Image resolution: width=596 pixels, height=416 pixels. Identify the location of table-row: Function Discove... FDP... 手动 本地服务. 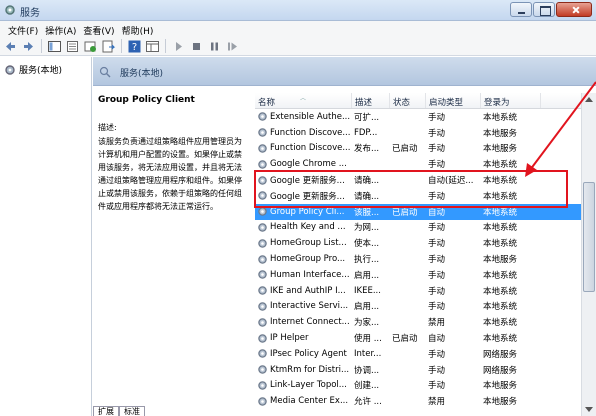
(425, 133).